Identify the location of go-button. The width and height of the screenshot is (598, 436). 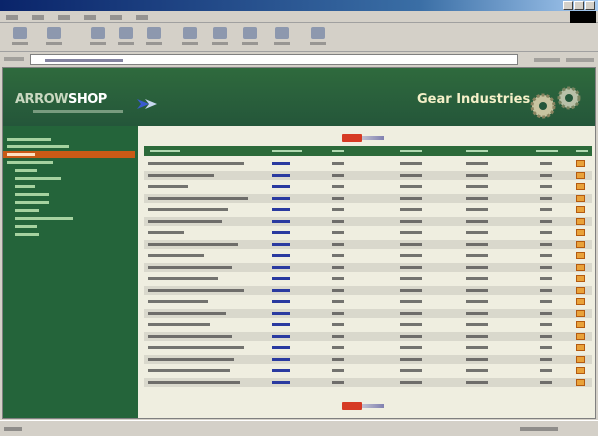
(547, 59).